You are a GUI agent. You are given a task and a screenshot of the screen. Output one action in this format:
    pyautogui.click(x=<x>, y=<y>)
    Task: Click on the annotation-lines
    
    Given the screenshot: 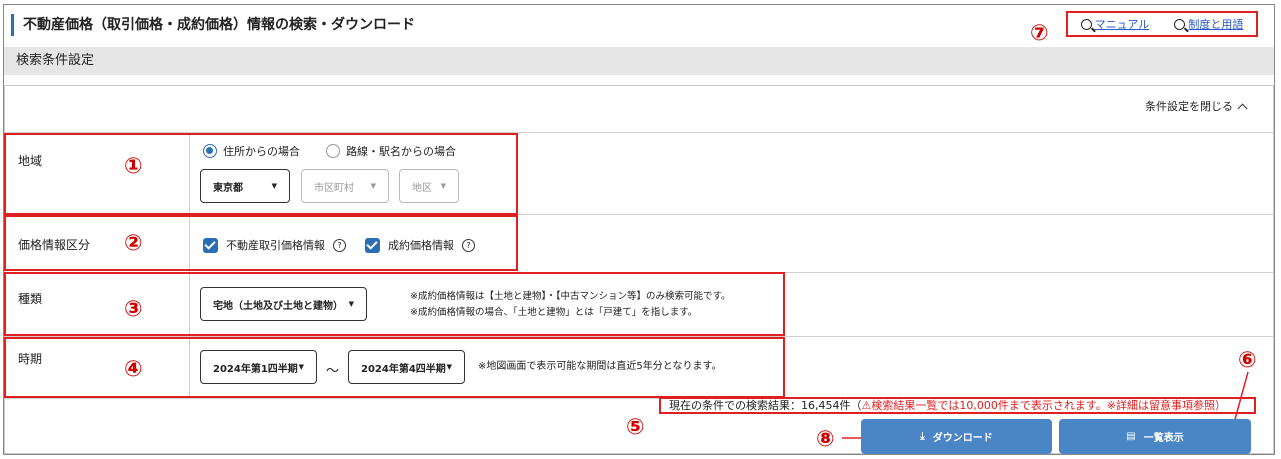 What is the action you would take?
    pyautogui.click(x=1045, y=408)
    